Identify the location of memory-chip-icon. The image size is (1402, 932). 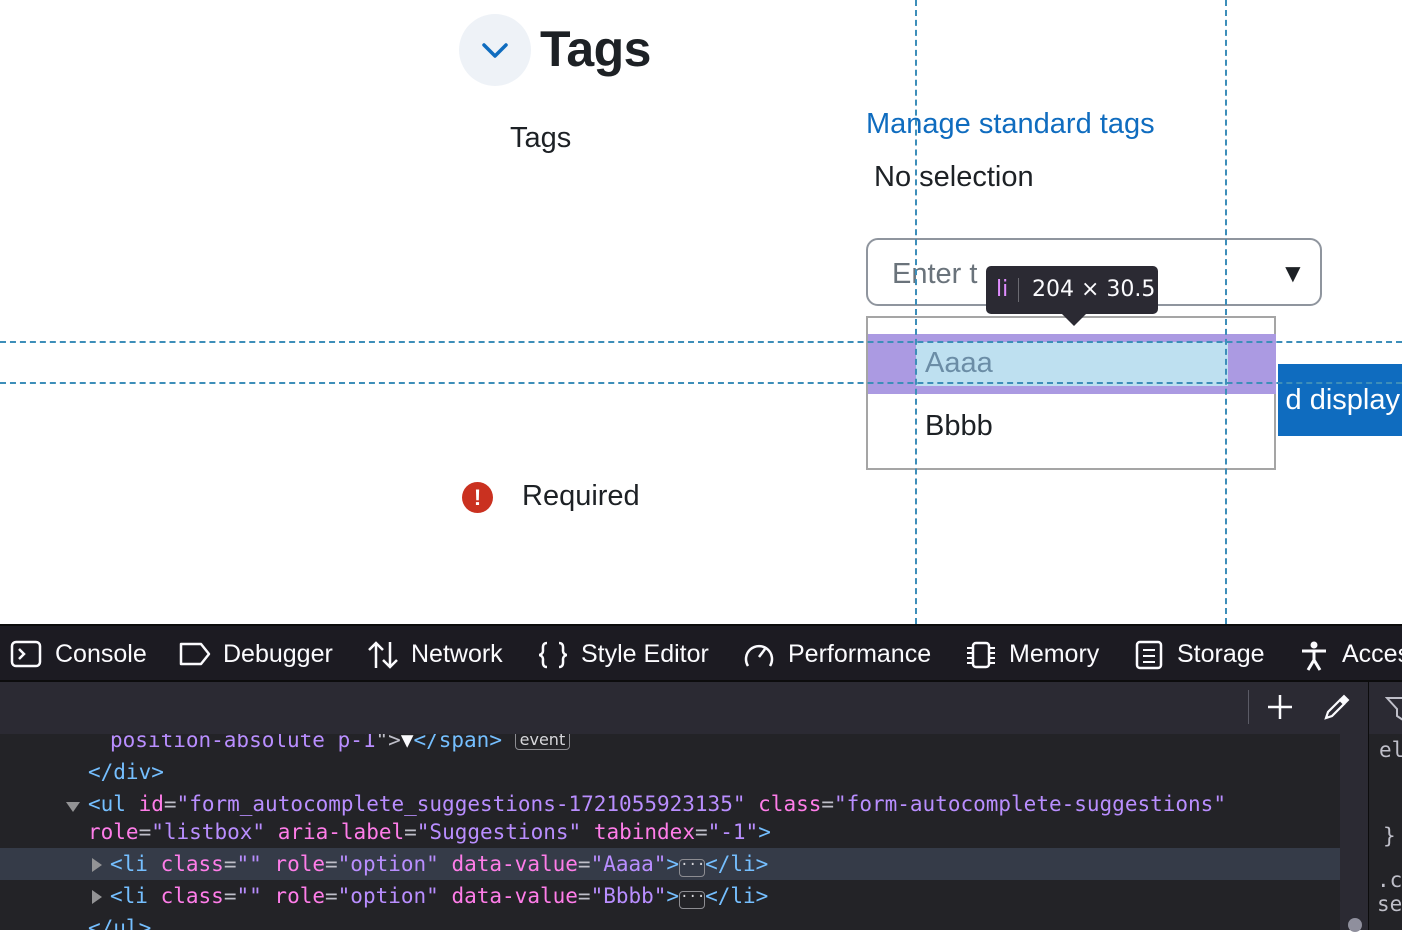
(981, 655).